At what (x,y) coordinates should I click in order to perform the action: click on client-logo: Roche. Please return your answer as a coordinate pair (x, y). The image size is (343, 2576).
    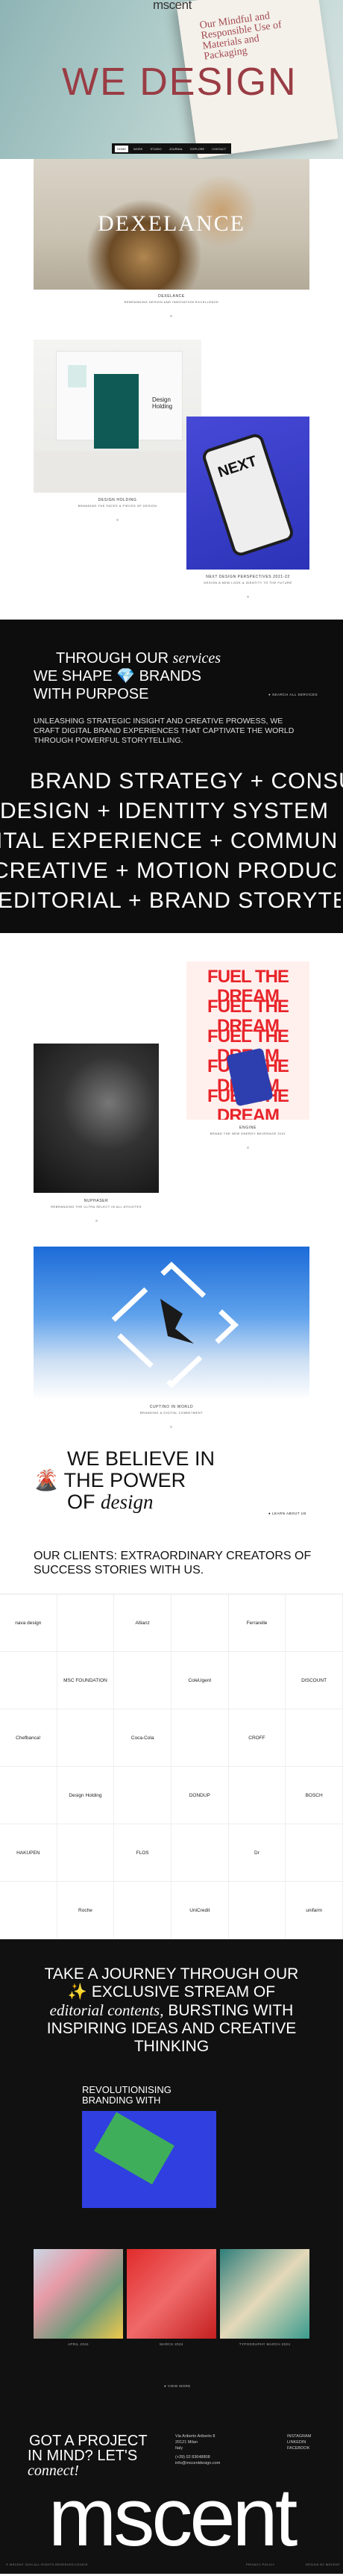
    Looking at the image, I should click on (85, 1910).